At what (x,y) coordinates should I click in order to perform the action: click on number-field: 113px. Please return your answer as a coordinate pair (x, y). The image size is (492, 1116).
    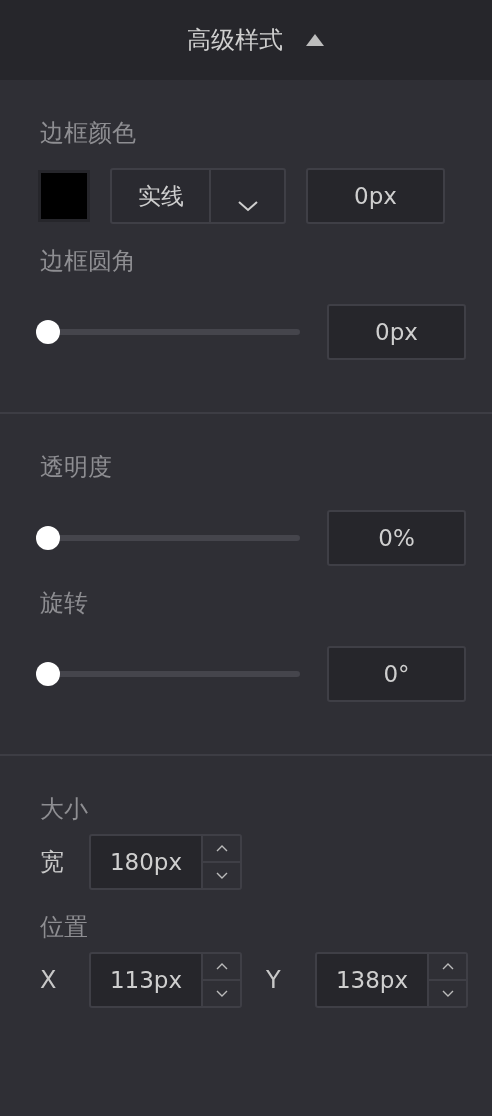
    Looking at the image, I should click on (165, 980).